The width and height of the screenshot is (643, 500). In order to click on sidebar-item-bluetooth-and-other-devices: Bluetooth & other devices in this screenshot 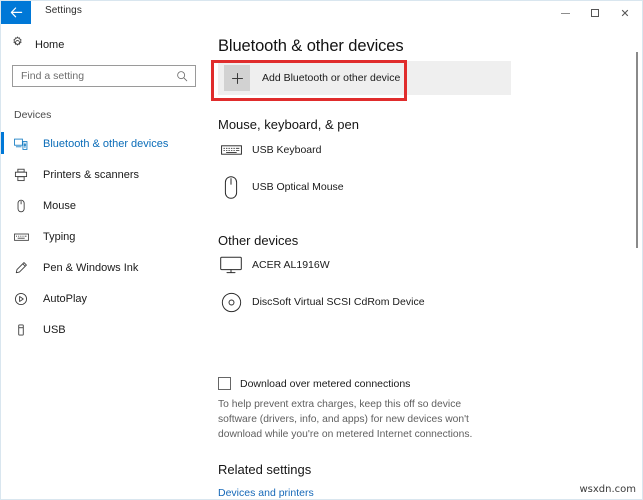, I will do `click(103, 143)`.